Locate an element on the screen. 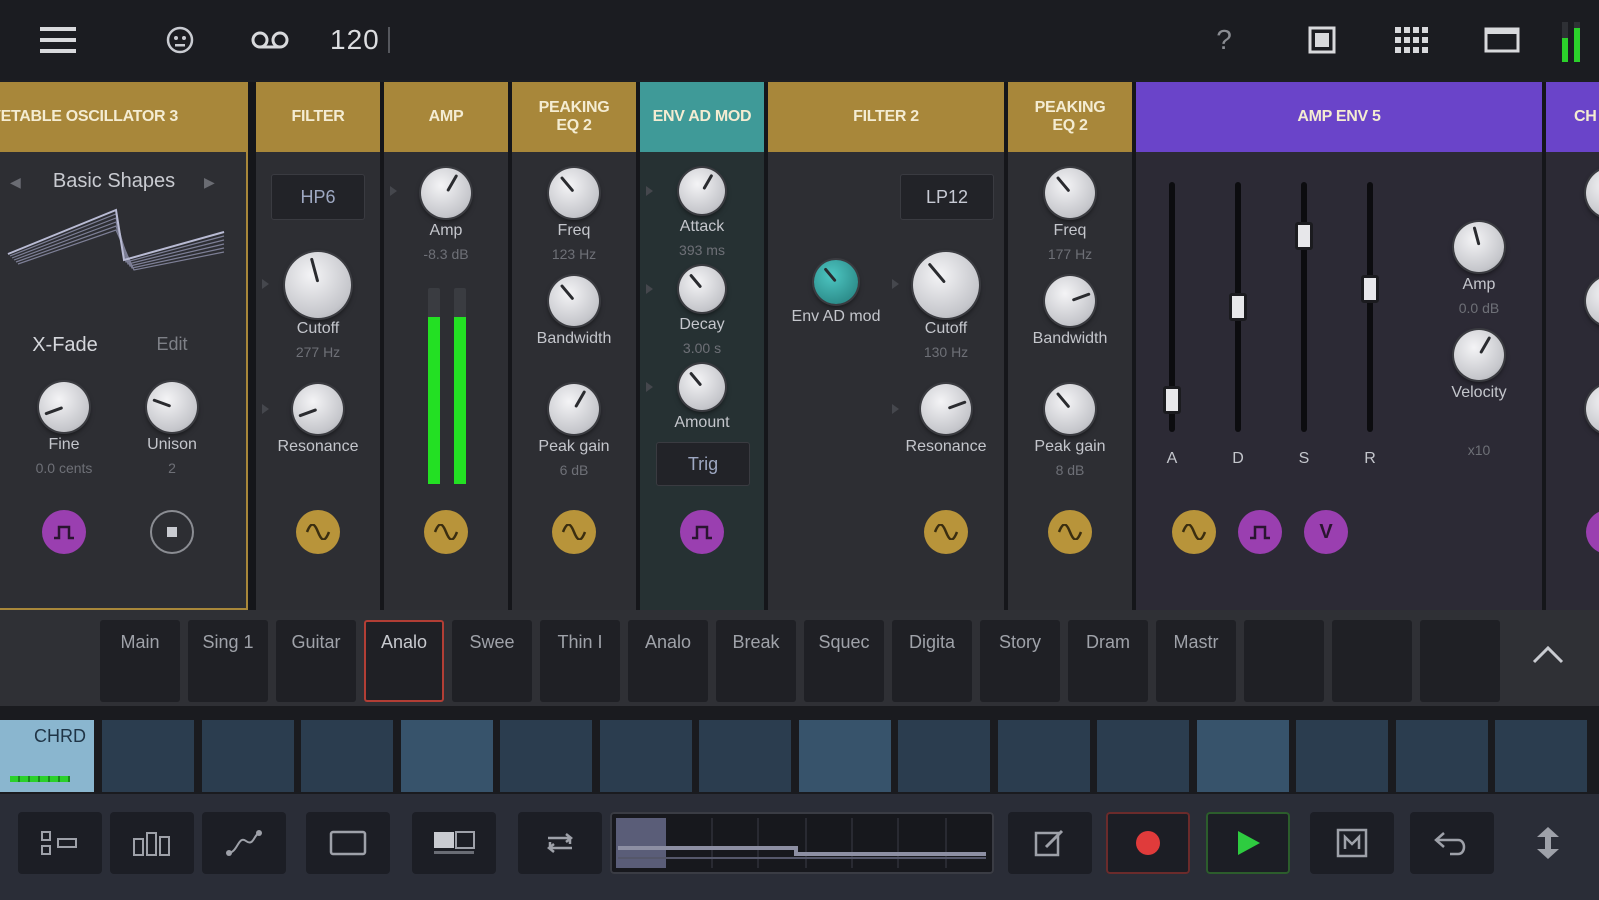 The width and height of the screenshot is (1599, 900). pattern-slot: Swee is located at coordinates (492, 661).